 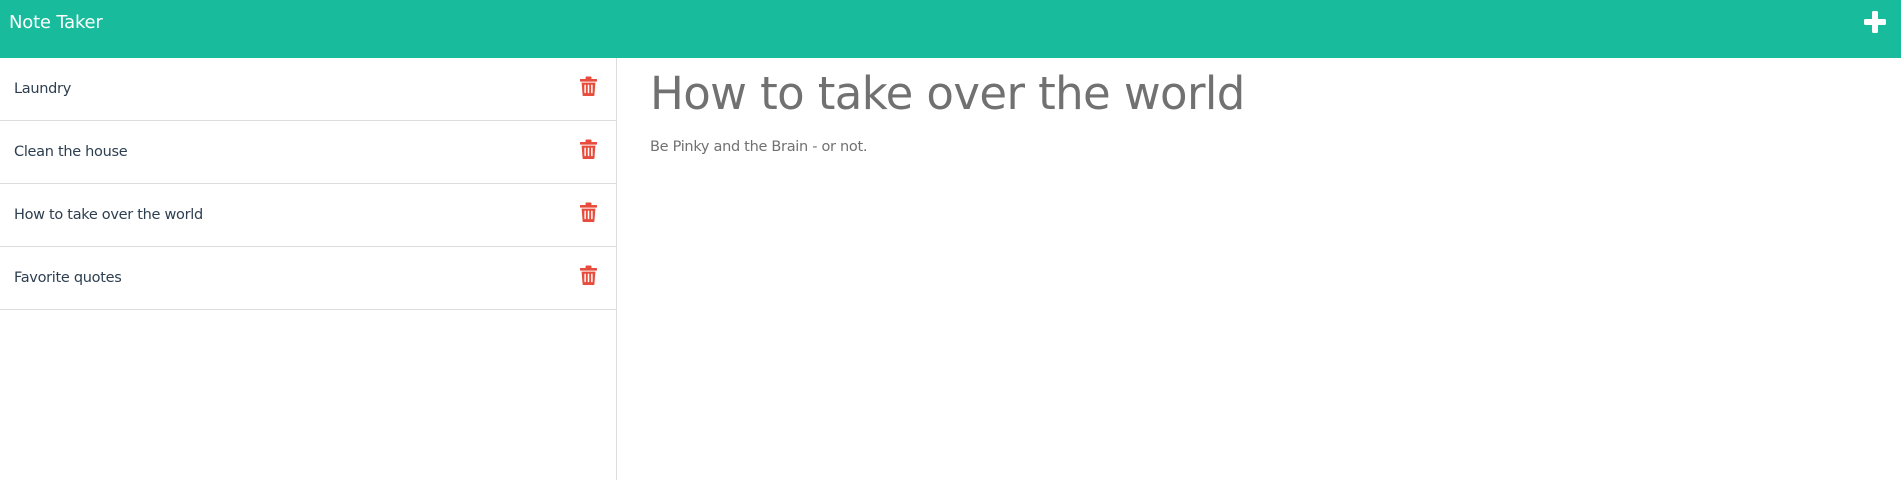 What do you see at coordinates (308, 215) in the screenshot?
I see `list-item: How to take over the world` at bounding box center [308, 215].